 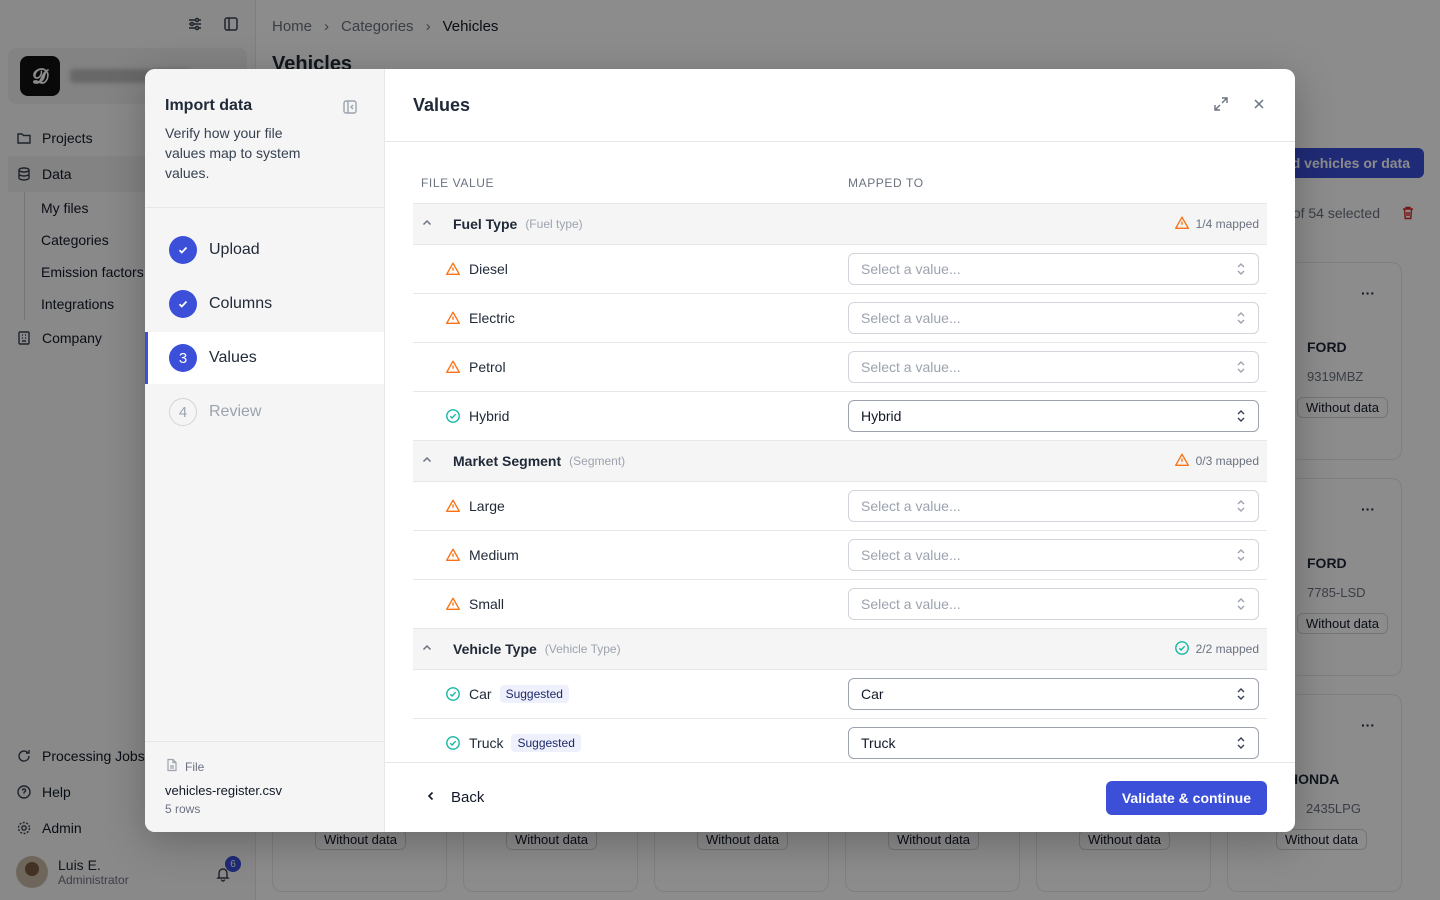 I want to click on close-icon, so click(x=1259, y=105).